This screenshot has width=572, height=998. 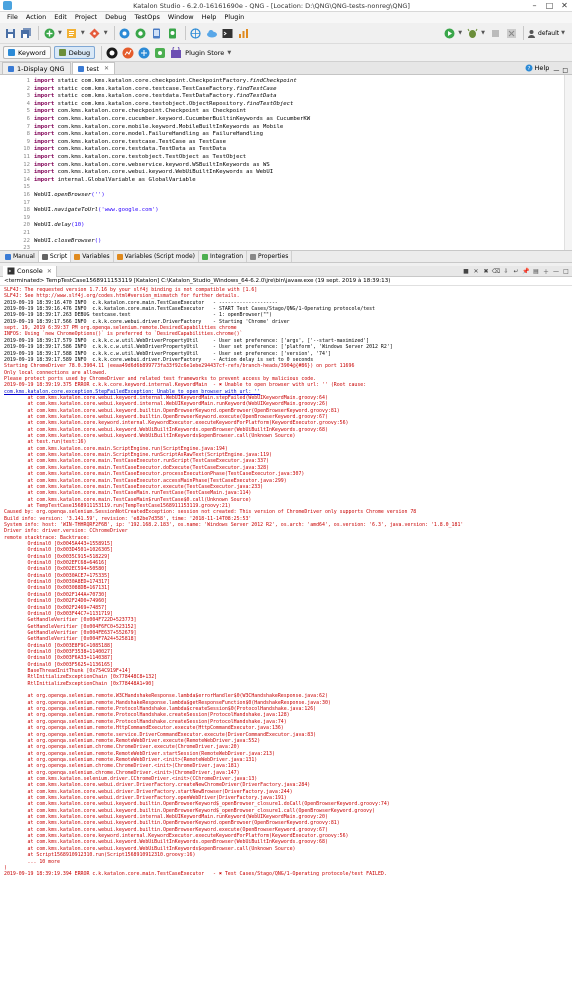 I want to click on keyword-icon, so click(x=72, y=33).